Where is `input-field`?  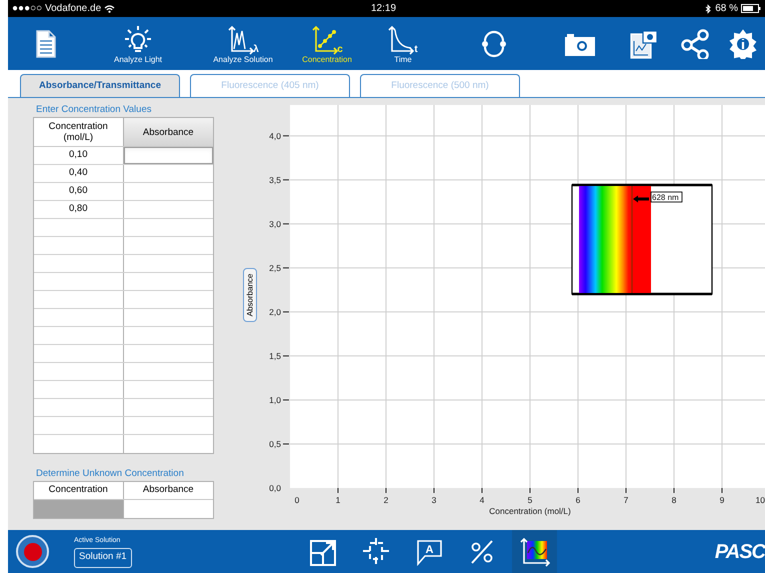
input-field is located at coordinates (168, 155).